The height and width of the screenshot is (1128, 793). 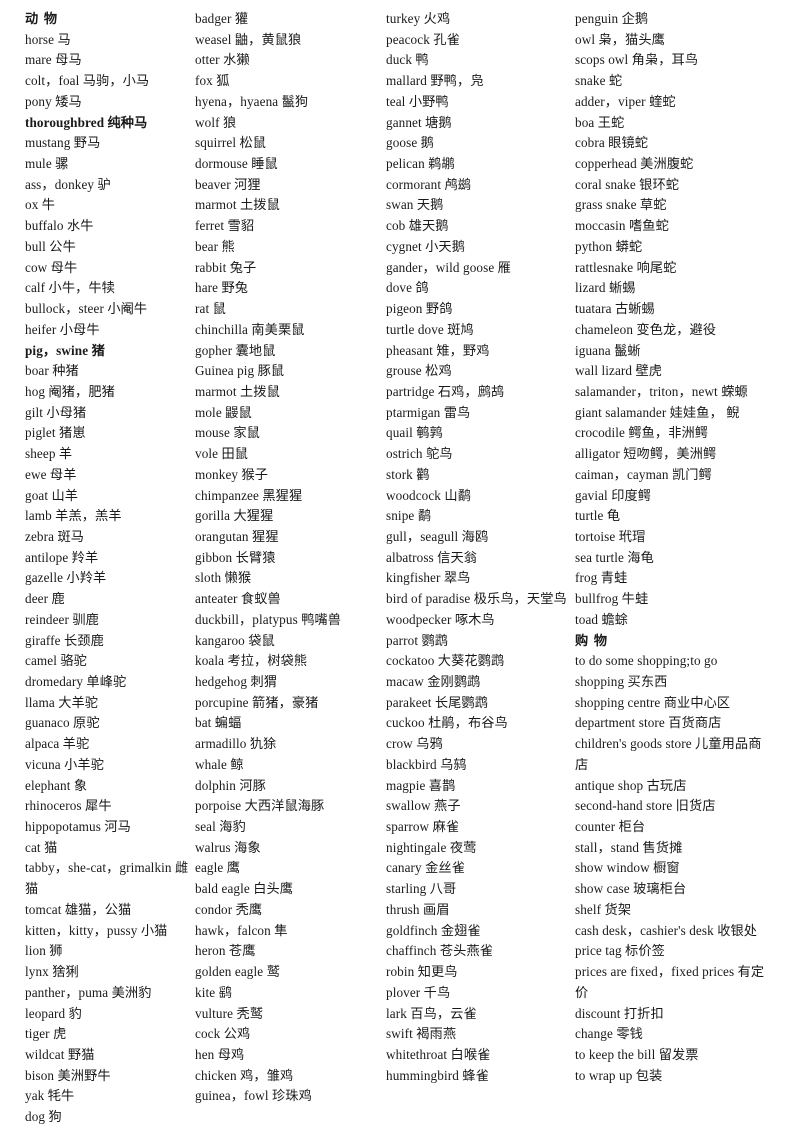 I want to click on glossary-entry: giant salamander 娃娃鱼， 鲵, so click(x=657, y=412).